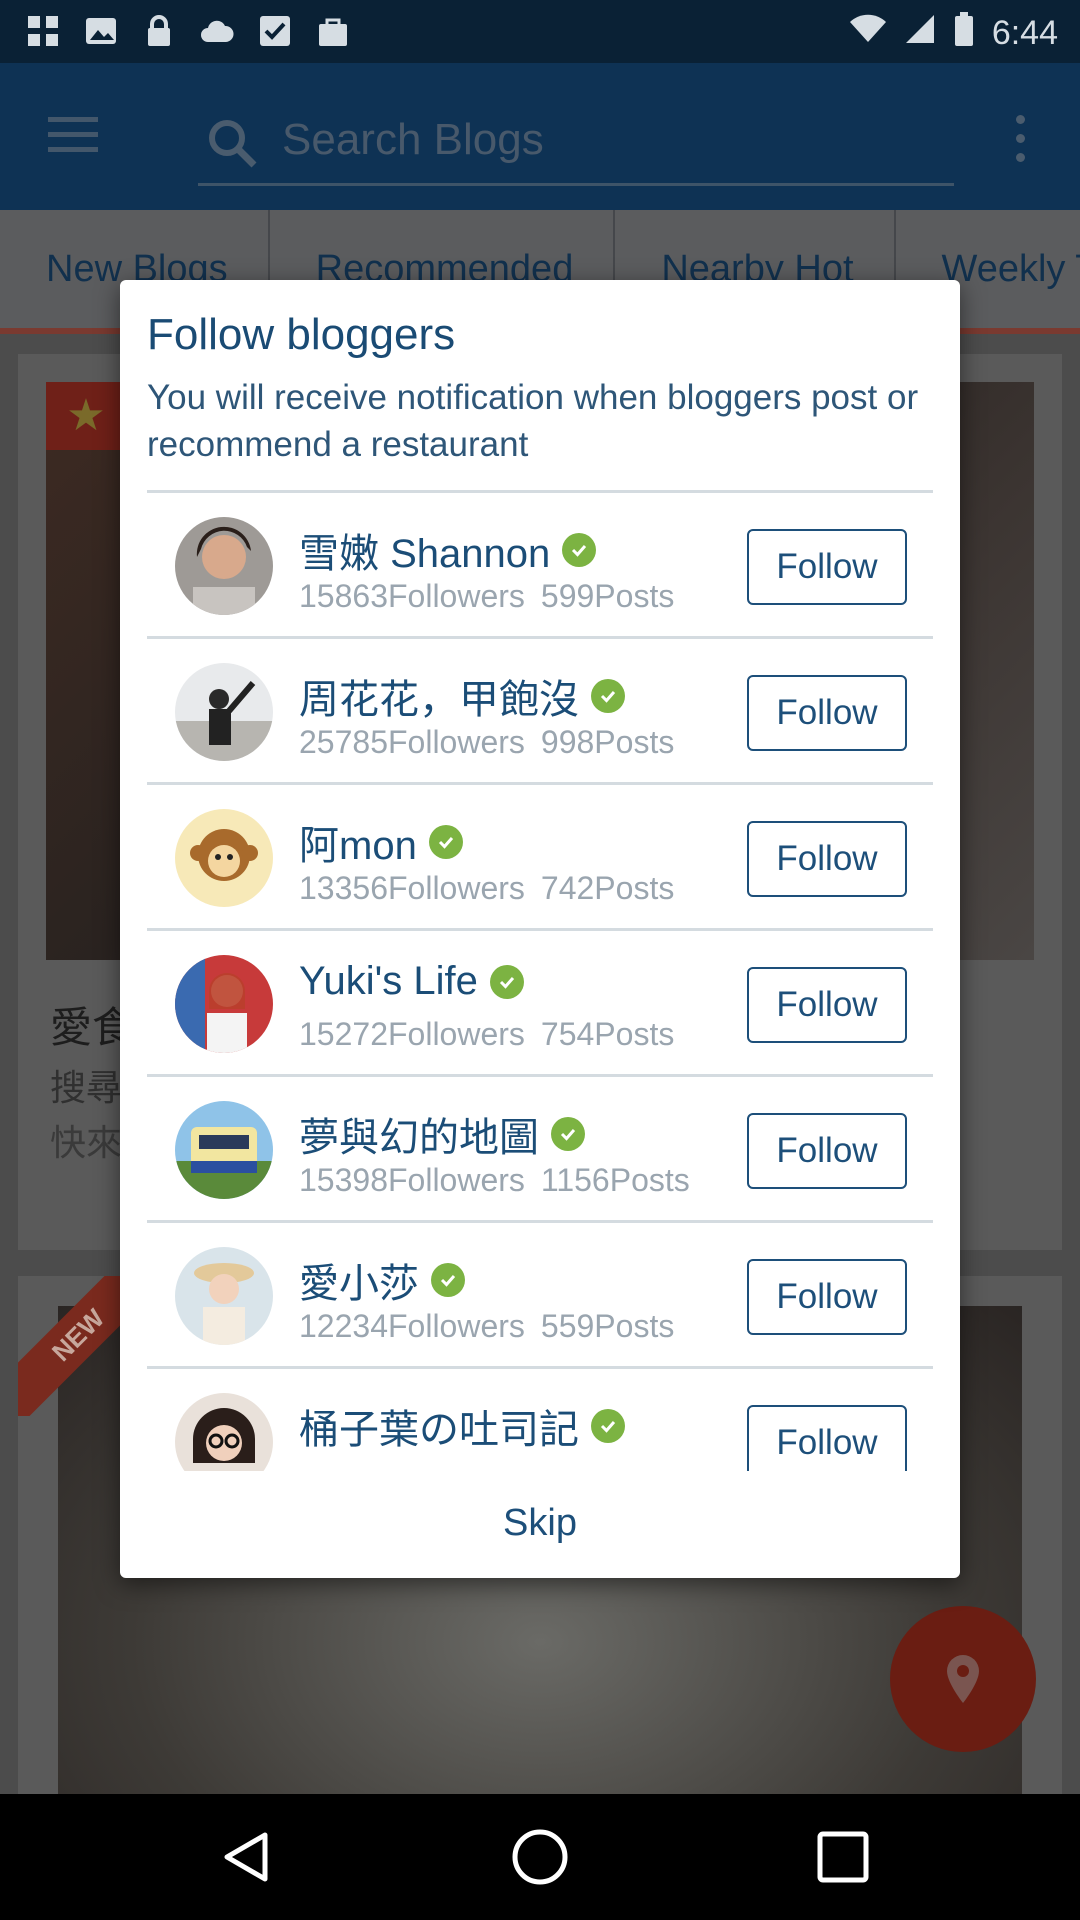 Image resolution: width=1080 pixels, height=1920 pixels. I want to click on location-pin-icon, so click(963, 1679).